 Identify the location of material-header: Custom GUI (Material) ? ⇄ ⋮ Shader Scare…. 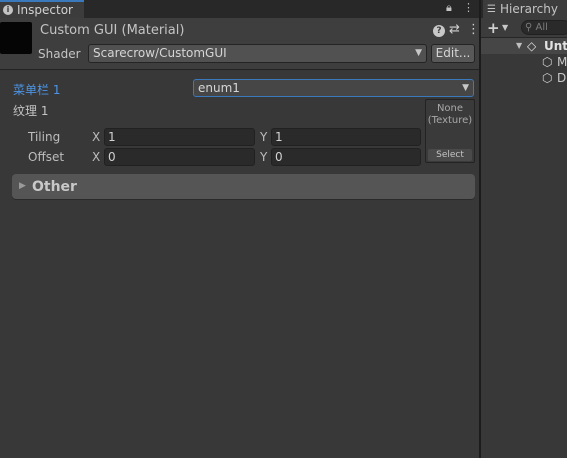
(240, 44).